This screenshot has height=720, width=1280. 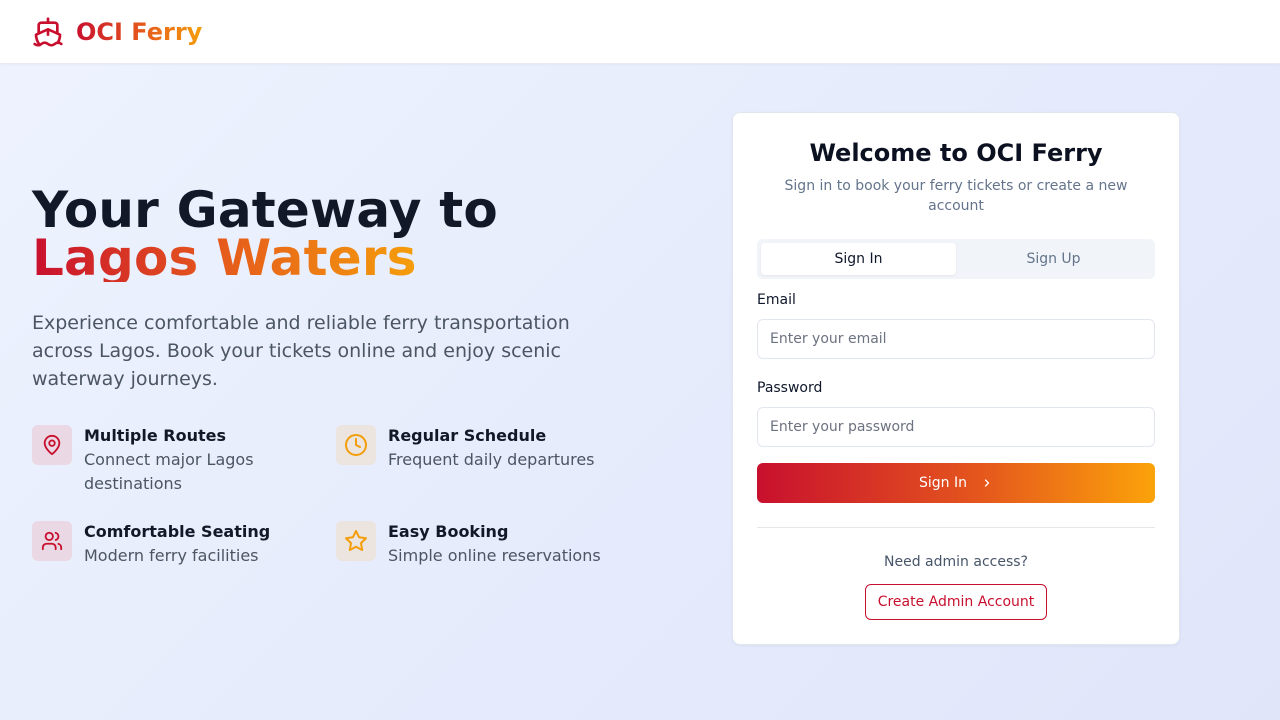 I want to click on divider, so click(x=956, y=527).